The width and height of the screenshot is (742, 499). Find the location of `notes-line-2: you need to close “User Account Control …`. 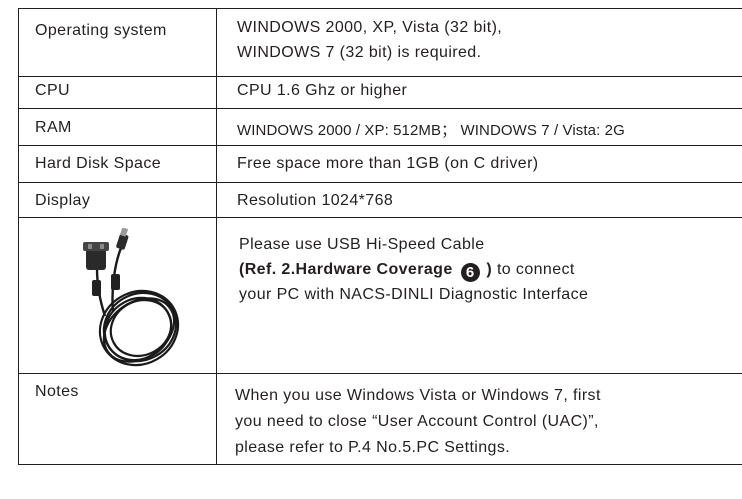

notes-line-2: you need to close “User Account Control … is located at coordinates (417, 421).